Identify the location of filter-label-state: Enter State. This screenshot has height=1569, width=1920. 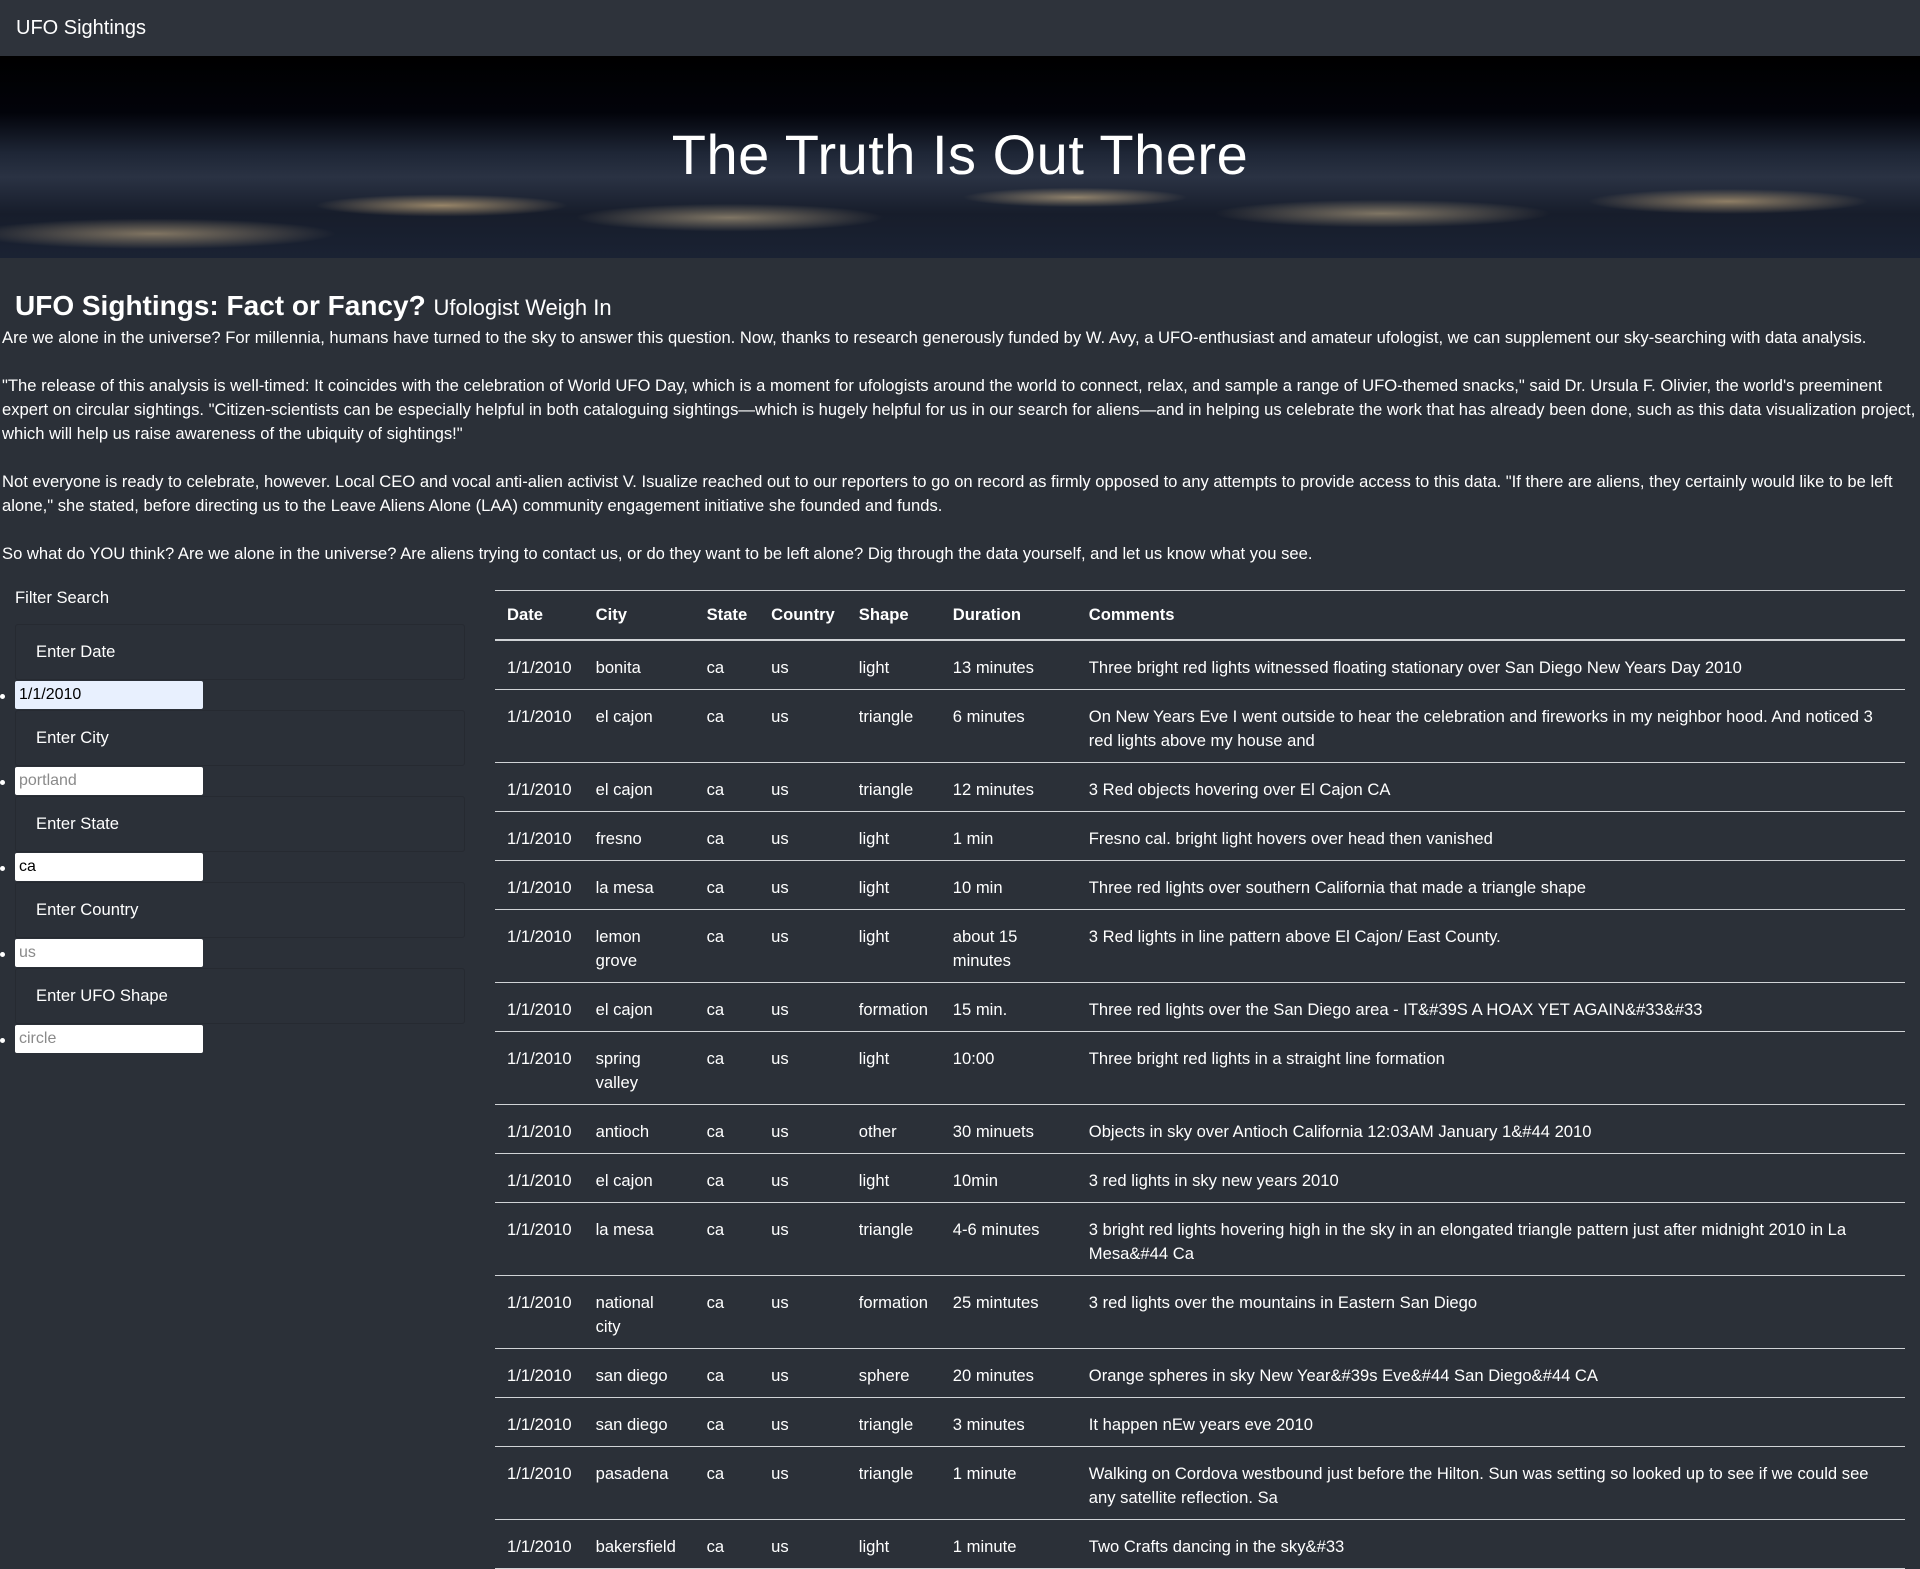
(240, 824).